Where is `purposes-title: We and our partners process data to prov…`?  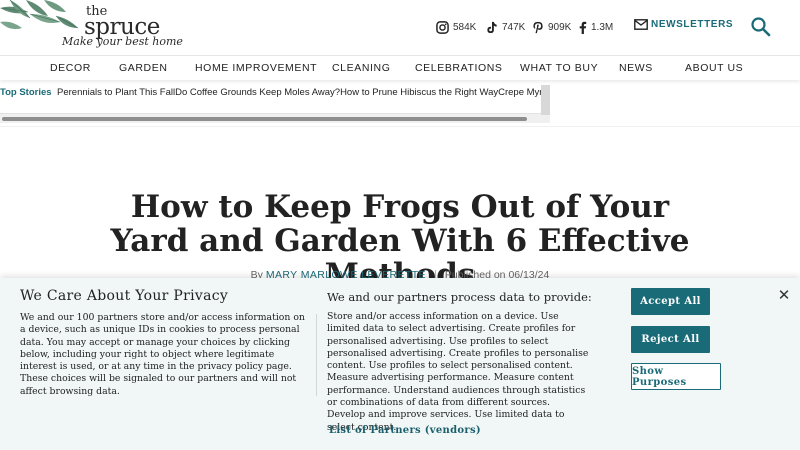 purposes-title: We and our partners process data to prov… is located at coordinates (459, 297).